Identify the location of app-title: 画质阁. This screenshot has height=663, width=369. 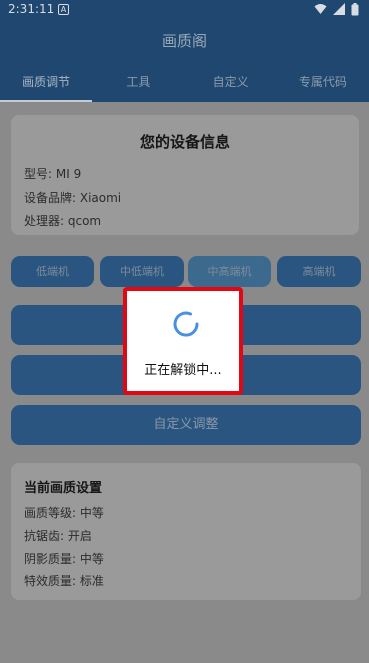
(184, 41).